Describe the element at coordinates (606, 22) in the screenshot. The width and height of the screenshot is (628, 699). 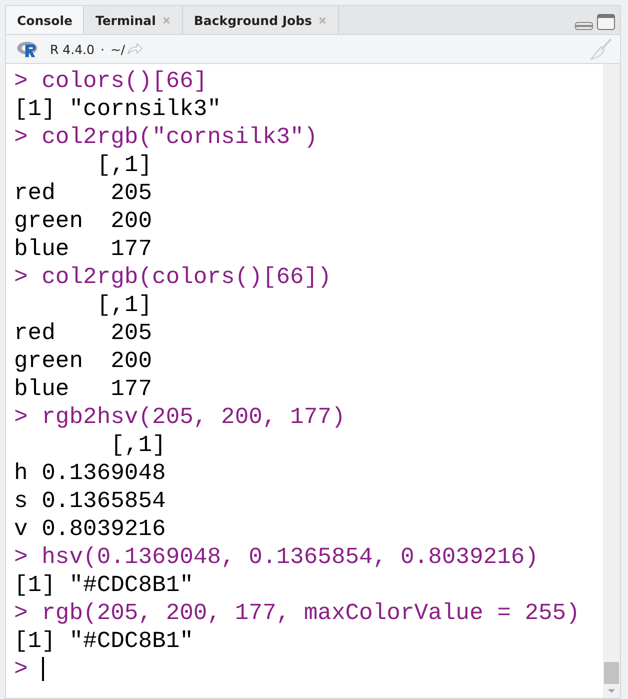
I see `maximize-icon` at that location.